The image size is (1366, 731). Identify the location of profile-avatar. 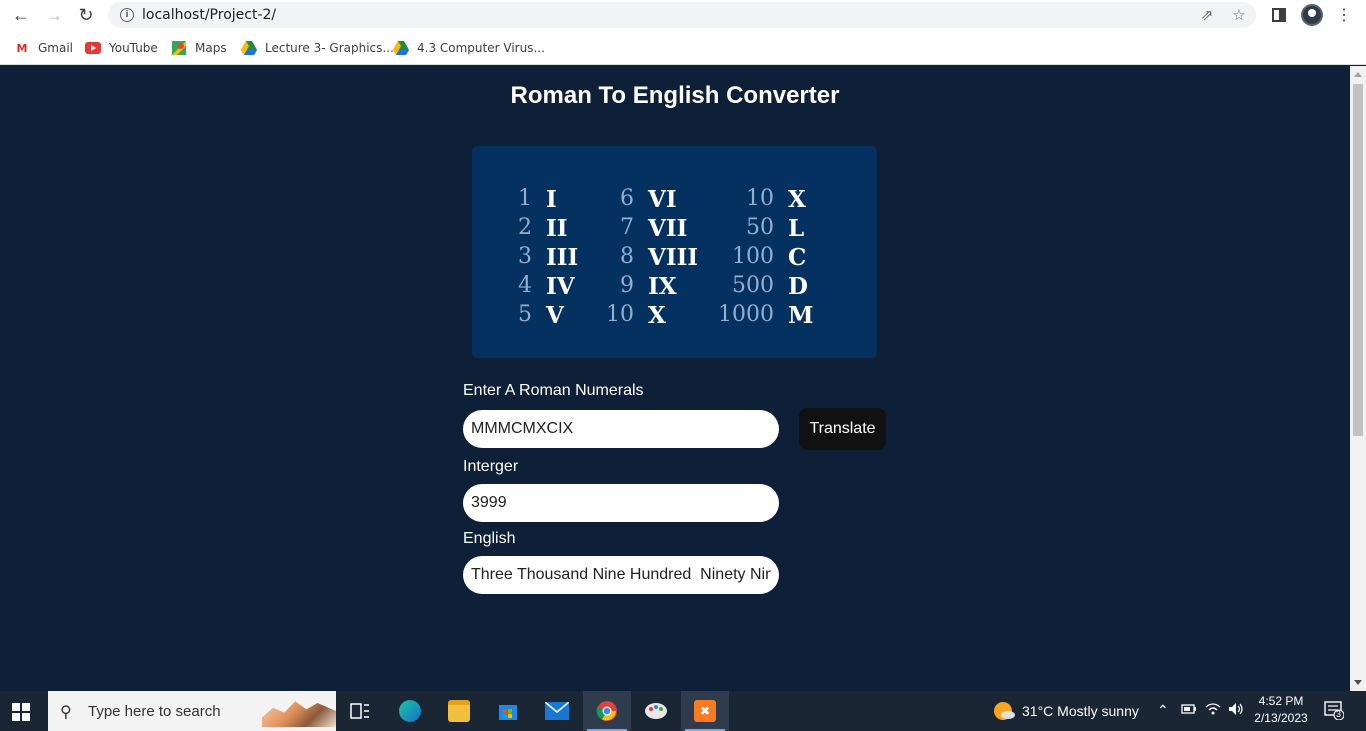
(1312, 15).